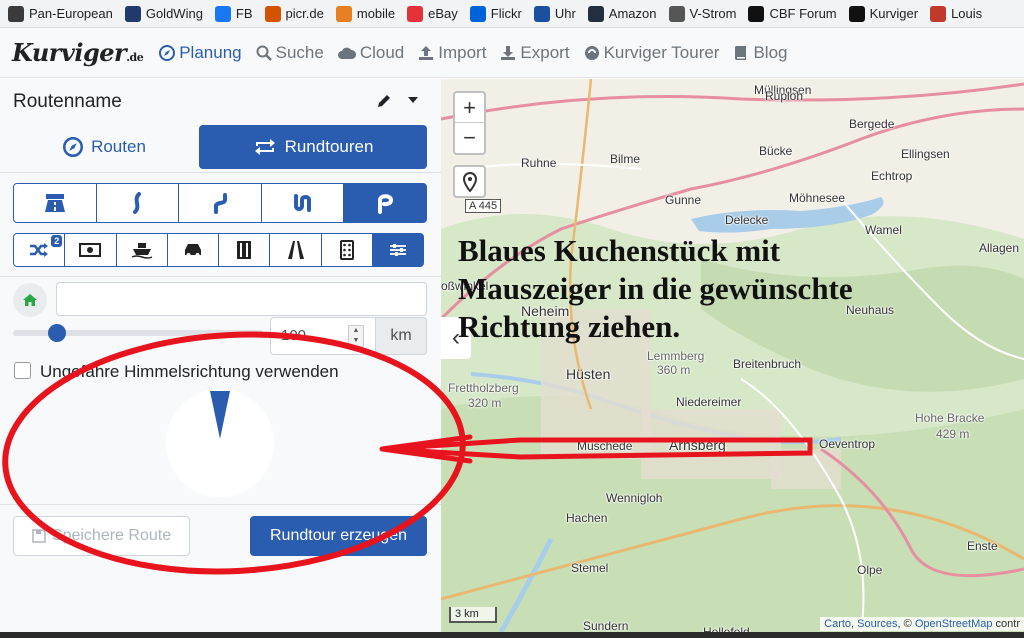  Describe the element at coordinates (554, 13) in the screenshot. I see `bookmark-item: Uhr` at that location.